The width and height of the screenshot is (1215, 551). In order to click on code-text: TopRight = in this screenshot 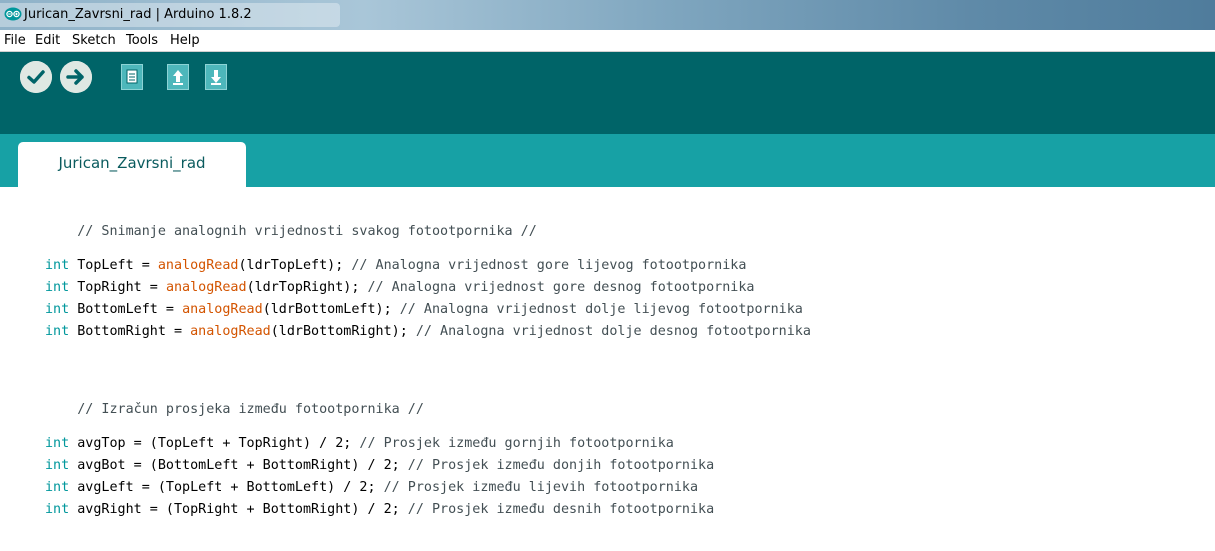, I will do `click(117, 287)`.